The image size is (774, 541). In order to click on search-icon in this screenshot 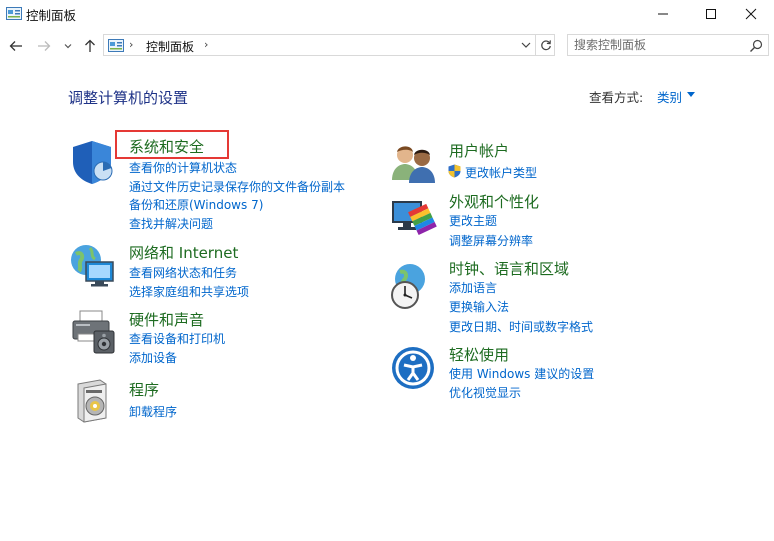, I will do `click(756, 46)`.